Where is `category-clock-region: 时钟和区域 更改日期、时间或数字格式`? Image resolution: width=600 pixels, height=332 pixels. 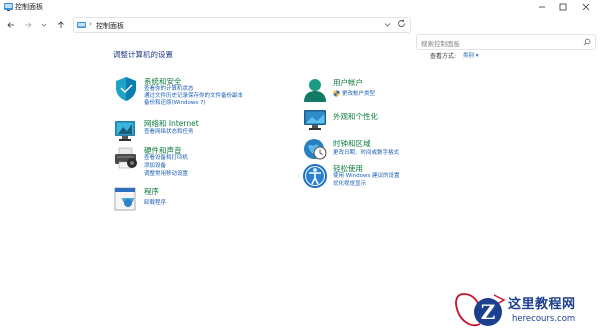 category-clock-region: 时钟和区域 更改日期、时间或数字格式 is located at coordinates (392, 149).